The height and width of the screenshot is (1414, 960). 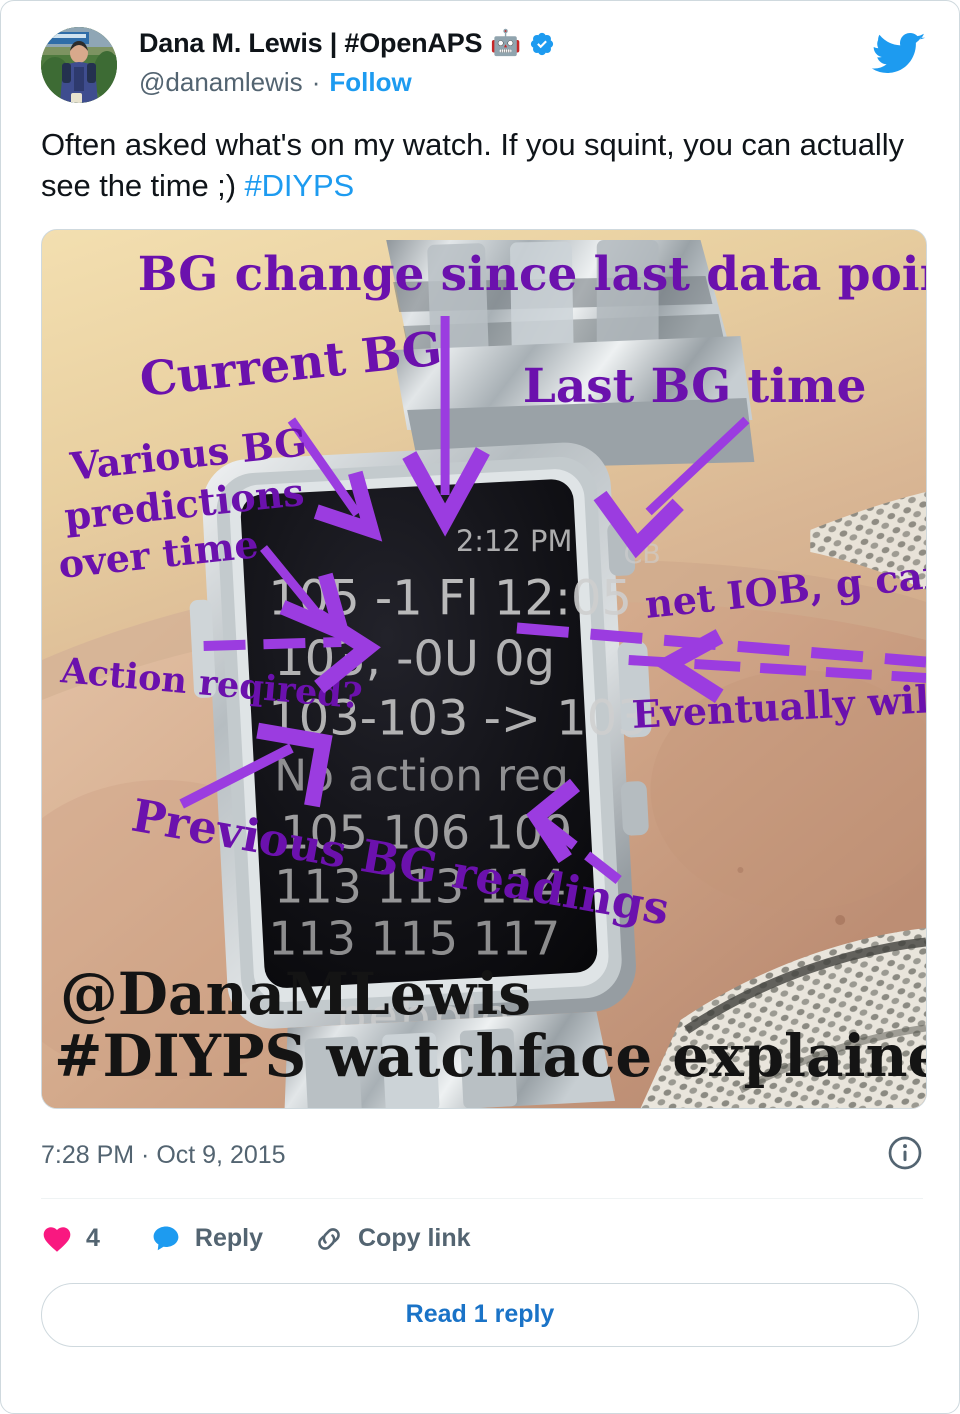 I want to click on watchface-line-7: 113 115 117, so click(x=414, y=939).